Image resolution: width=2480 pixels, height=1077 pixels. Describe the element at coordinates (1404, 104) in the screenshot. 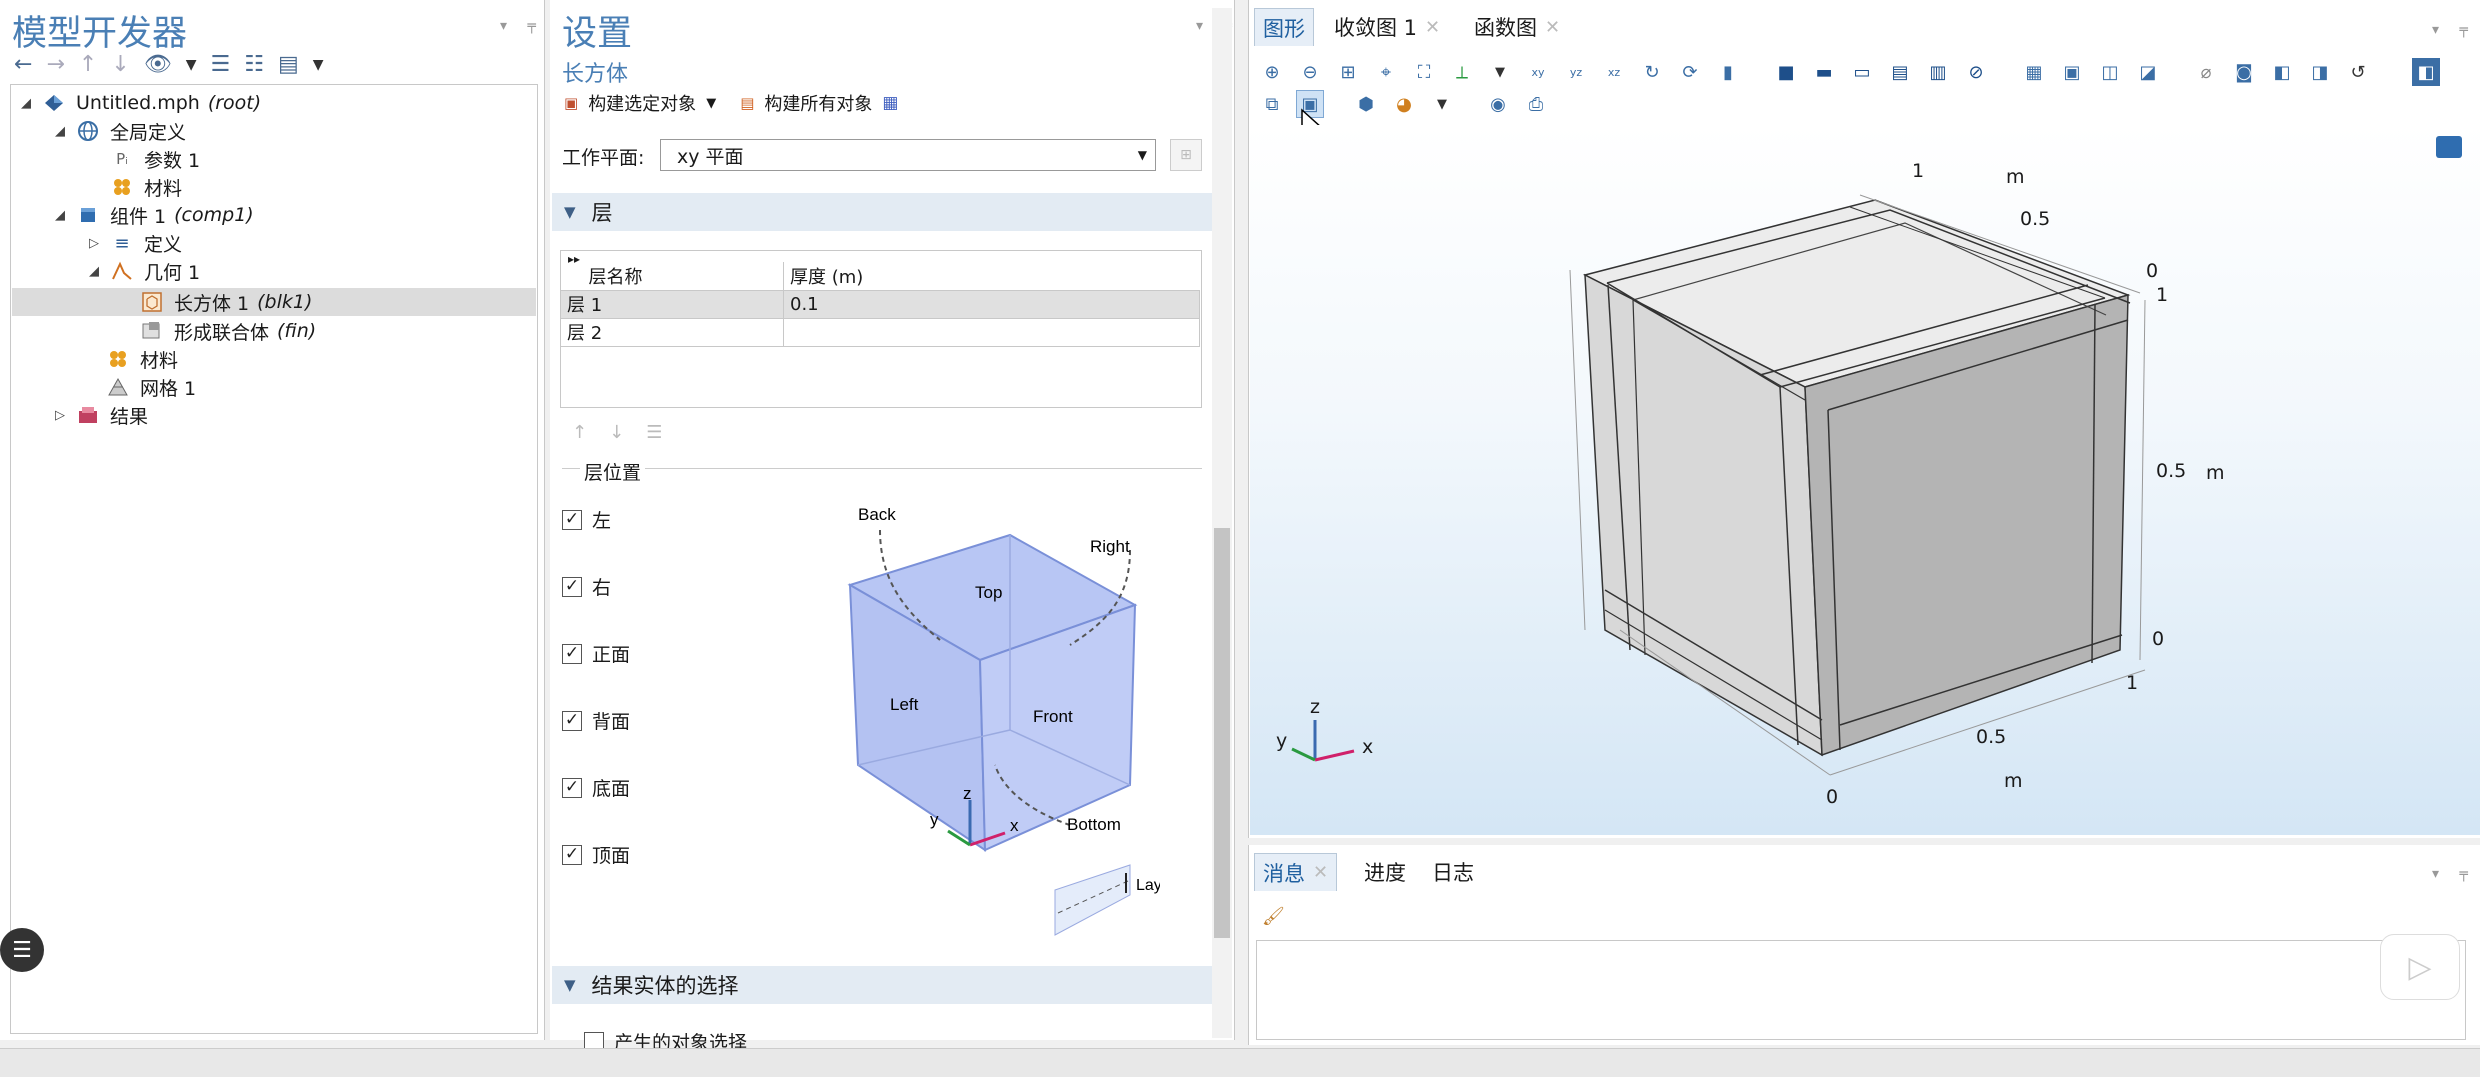

I see `color-icon: ◕` at that location.